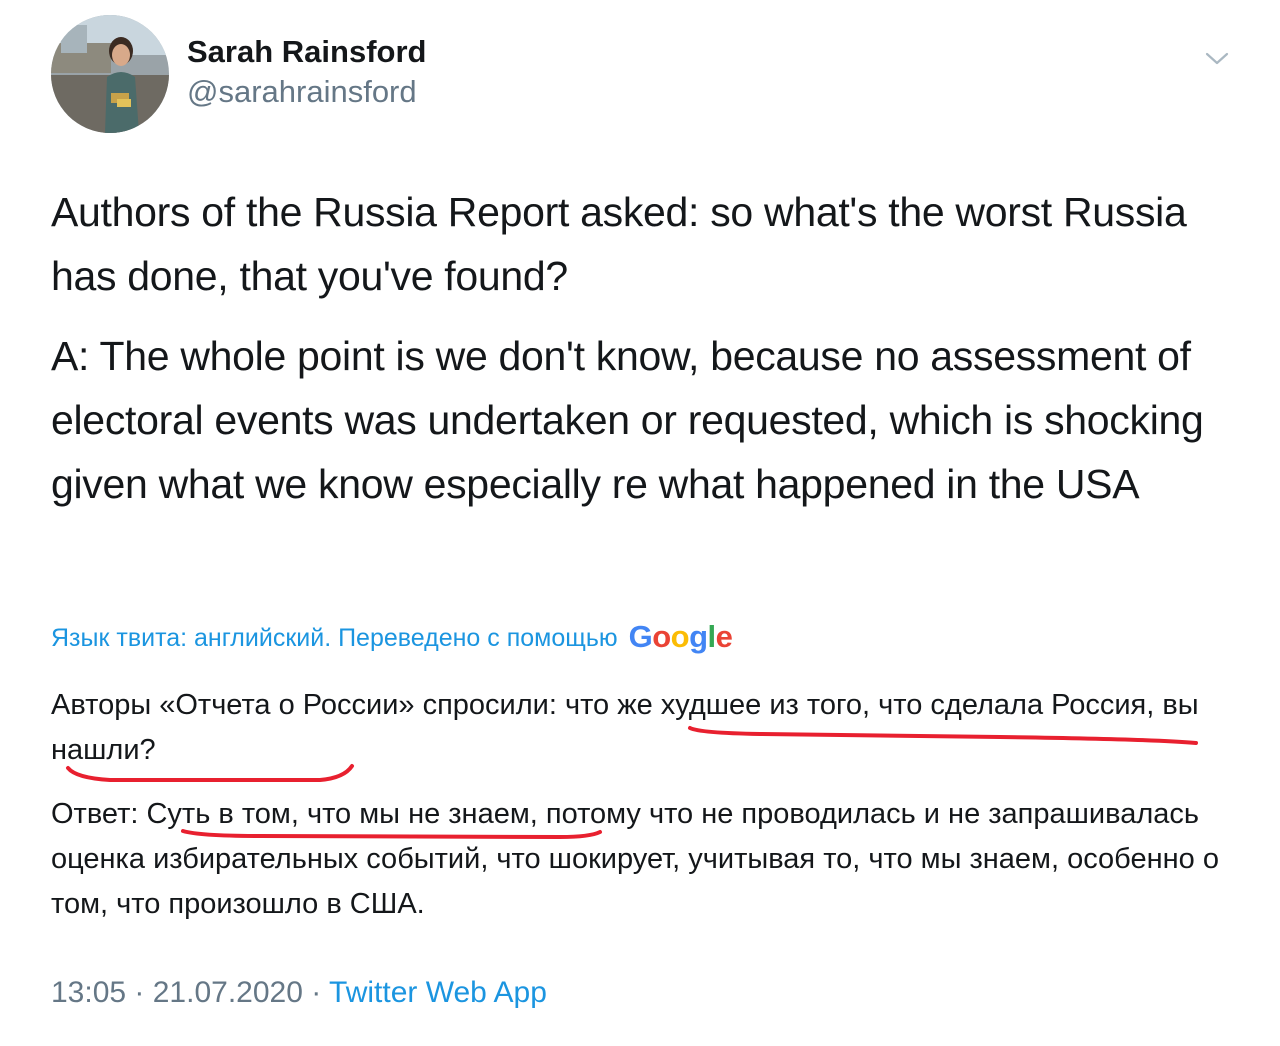 The height and width of the screenshot is (1046, 1280). What do you see at coordinates (438, 992) in the screenshot?
I see `tweet-source: Twitter Web App` at bounding box center [438, 992].